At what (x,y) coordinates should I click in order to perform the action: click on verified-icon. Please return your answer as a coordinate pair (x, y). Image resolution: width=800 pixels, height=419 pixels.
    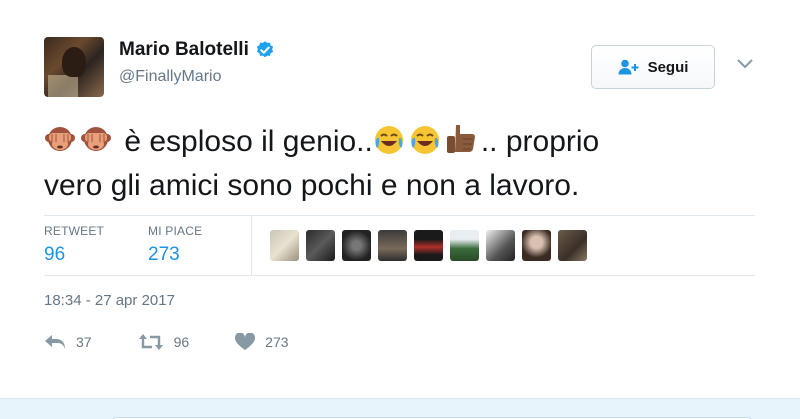
    Looking at the image, I should click on (264, 49).